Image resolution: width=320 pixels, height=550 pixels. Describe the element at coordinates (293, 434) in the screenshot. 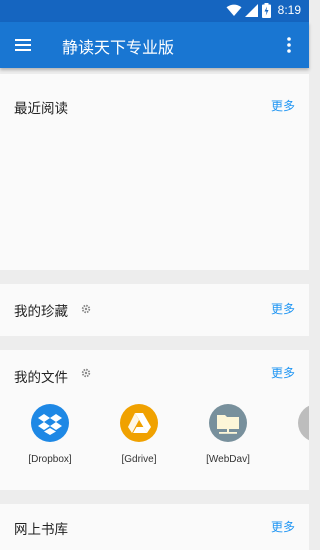

I see `file-source-sdcard: sd` at that location.